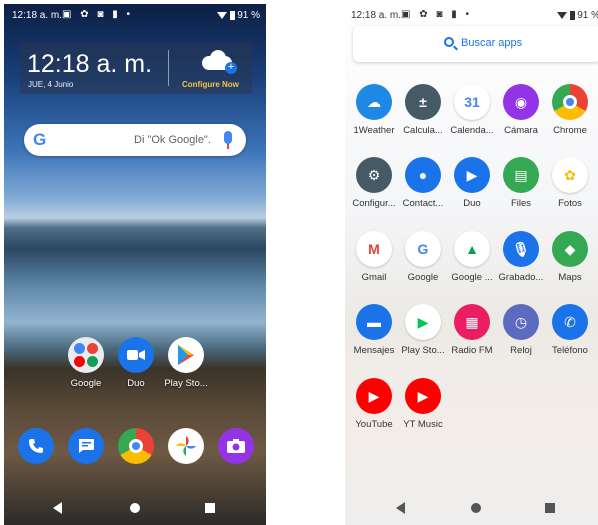 The width and height of the screenshot is (598, 525). I want to click on google-g-icon: G, so click(39, 140).